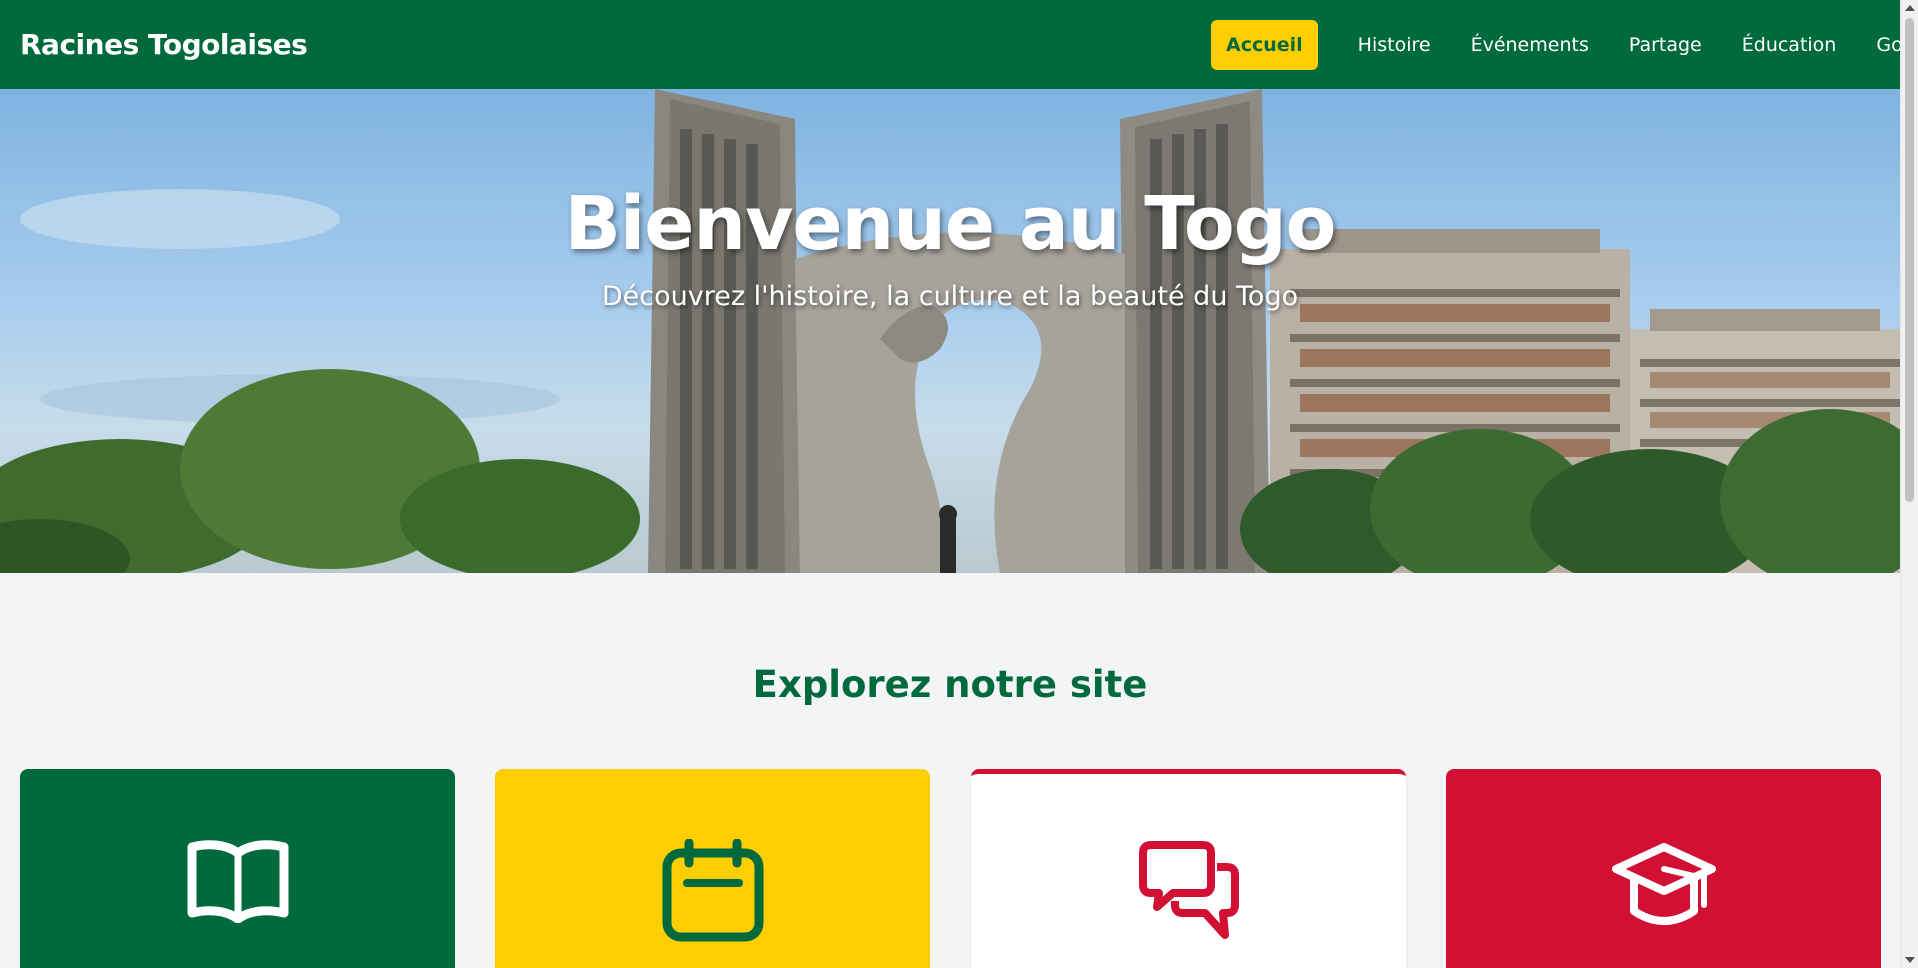 Image resolution: width=1918 pixels, height=968 pixels. What do you see at coordinates (164, 44) in the screenshot?
I see `site-brand: Racines Togolaises` at bounding box center [164, 44].